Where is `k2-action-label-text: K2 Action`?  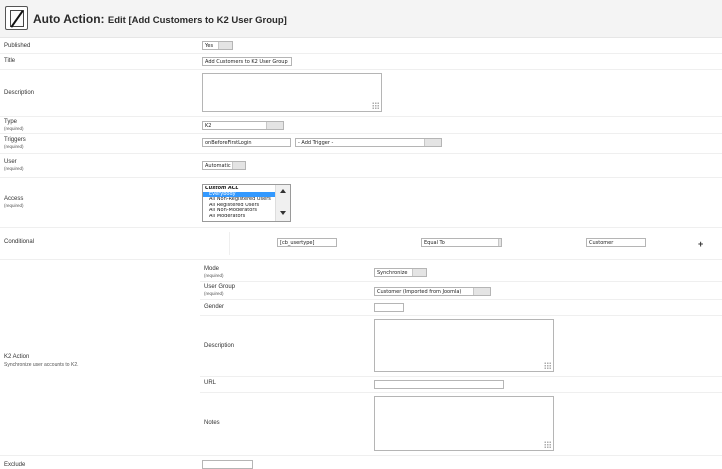 k2-action-label-text: K2 Action is located at coordinates (17, 357).